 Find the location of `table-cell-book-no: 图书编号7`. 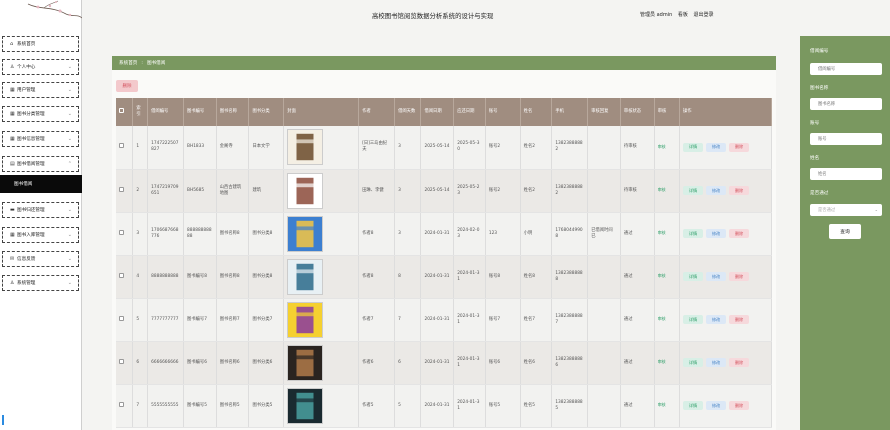

table-cell-book-no: 图书编号7 is located at coordinates (200, 320).